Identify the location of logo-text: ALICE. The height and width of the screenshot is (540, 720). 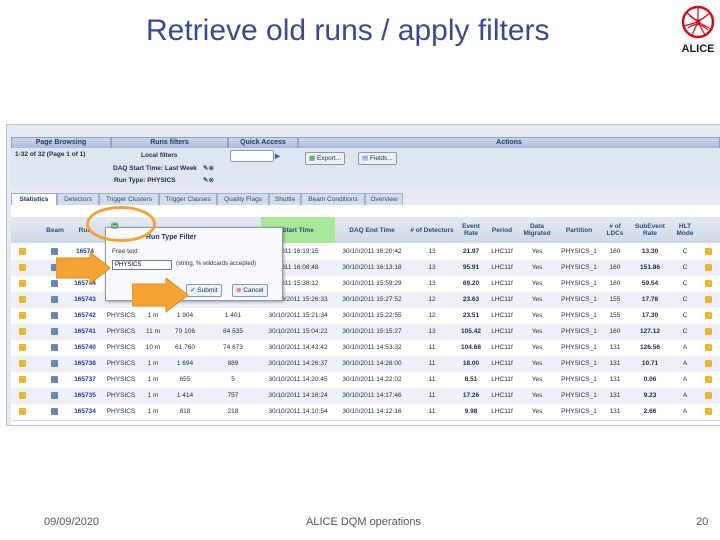
(698, 49).